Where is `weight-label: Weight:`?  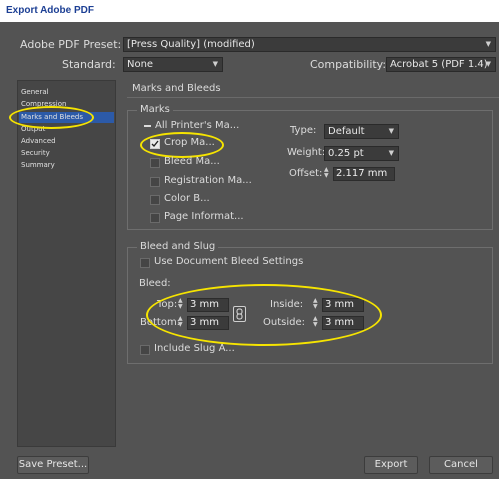 weight-label: Weight: is located at coordinates (306, 152).